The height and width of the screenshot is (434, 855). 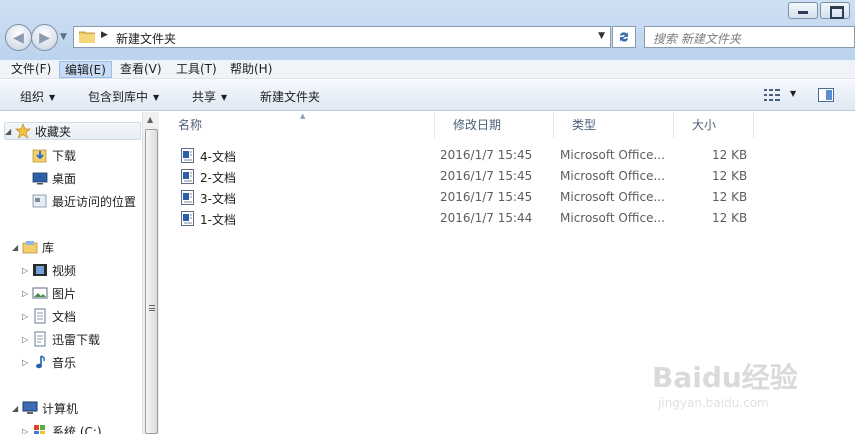 What do you see at coordinates (123, 96) in the screenshot?
I see `include-library-button: 包含到库中 ▼` at bounding box center [123, 96].